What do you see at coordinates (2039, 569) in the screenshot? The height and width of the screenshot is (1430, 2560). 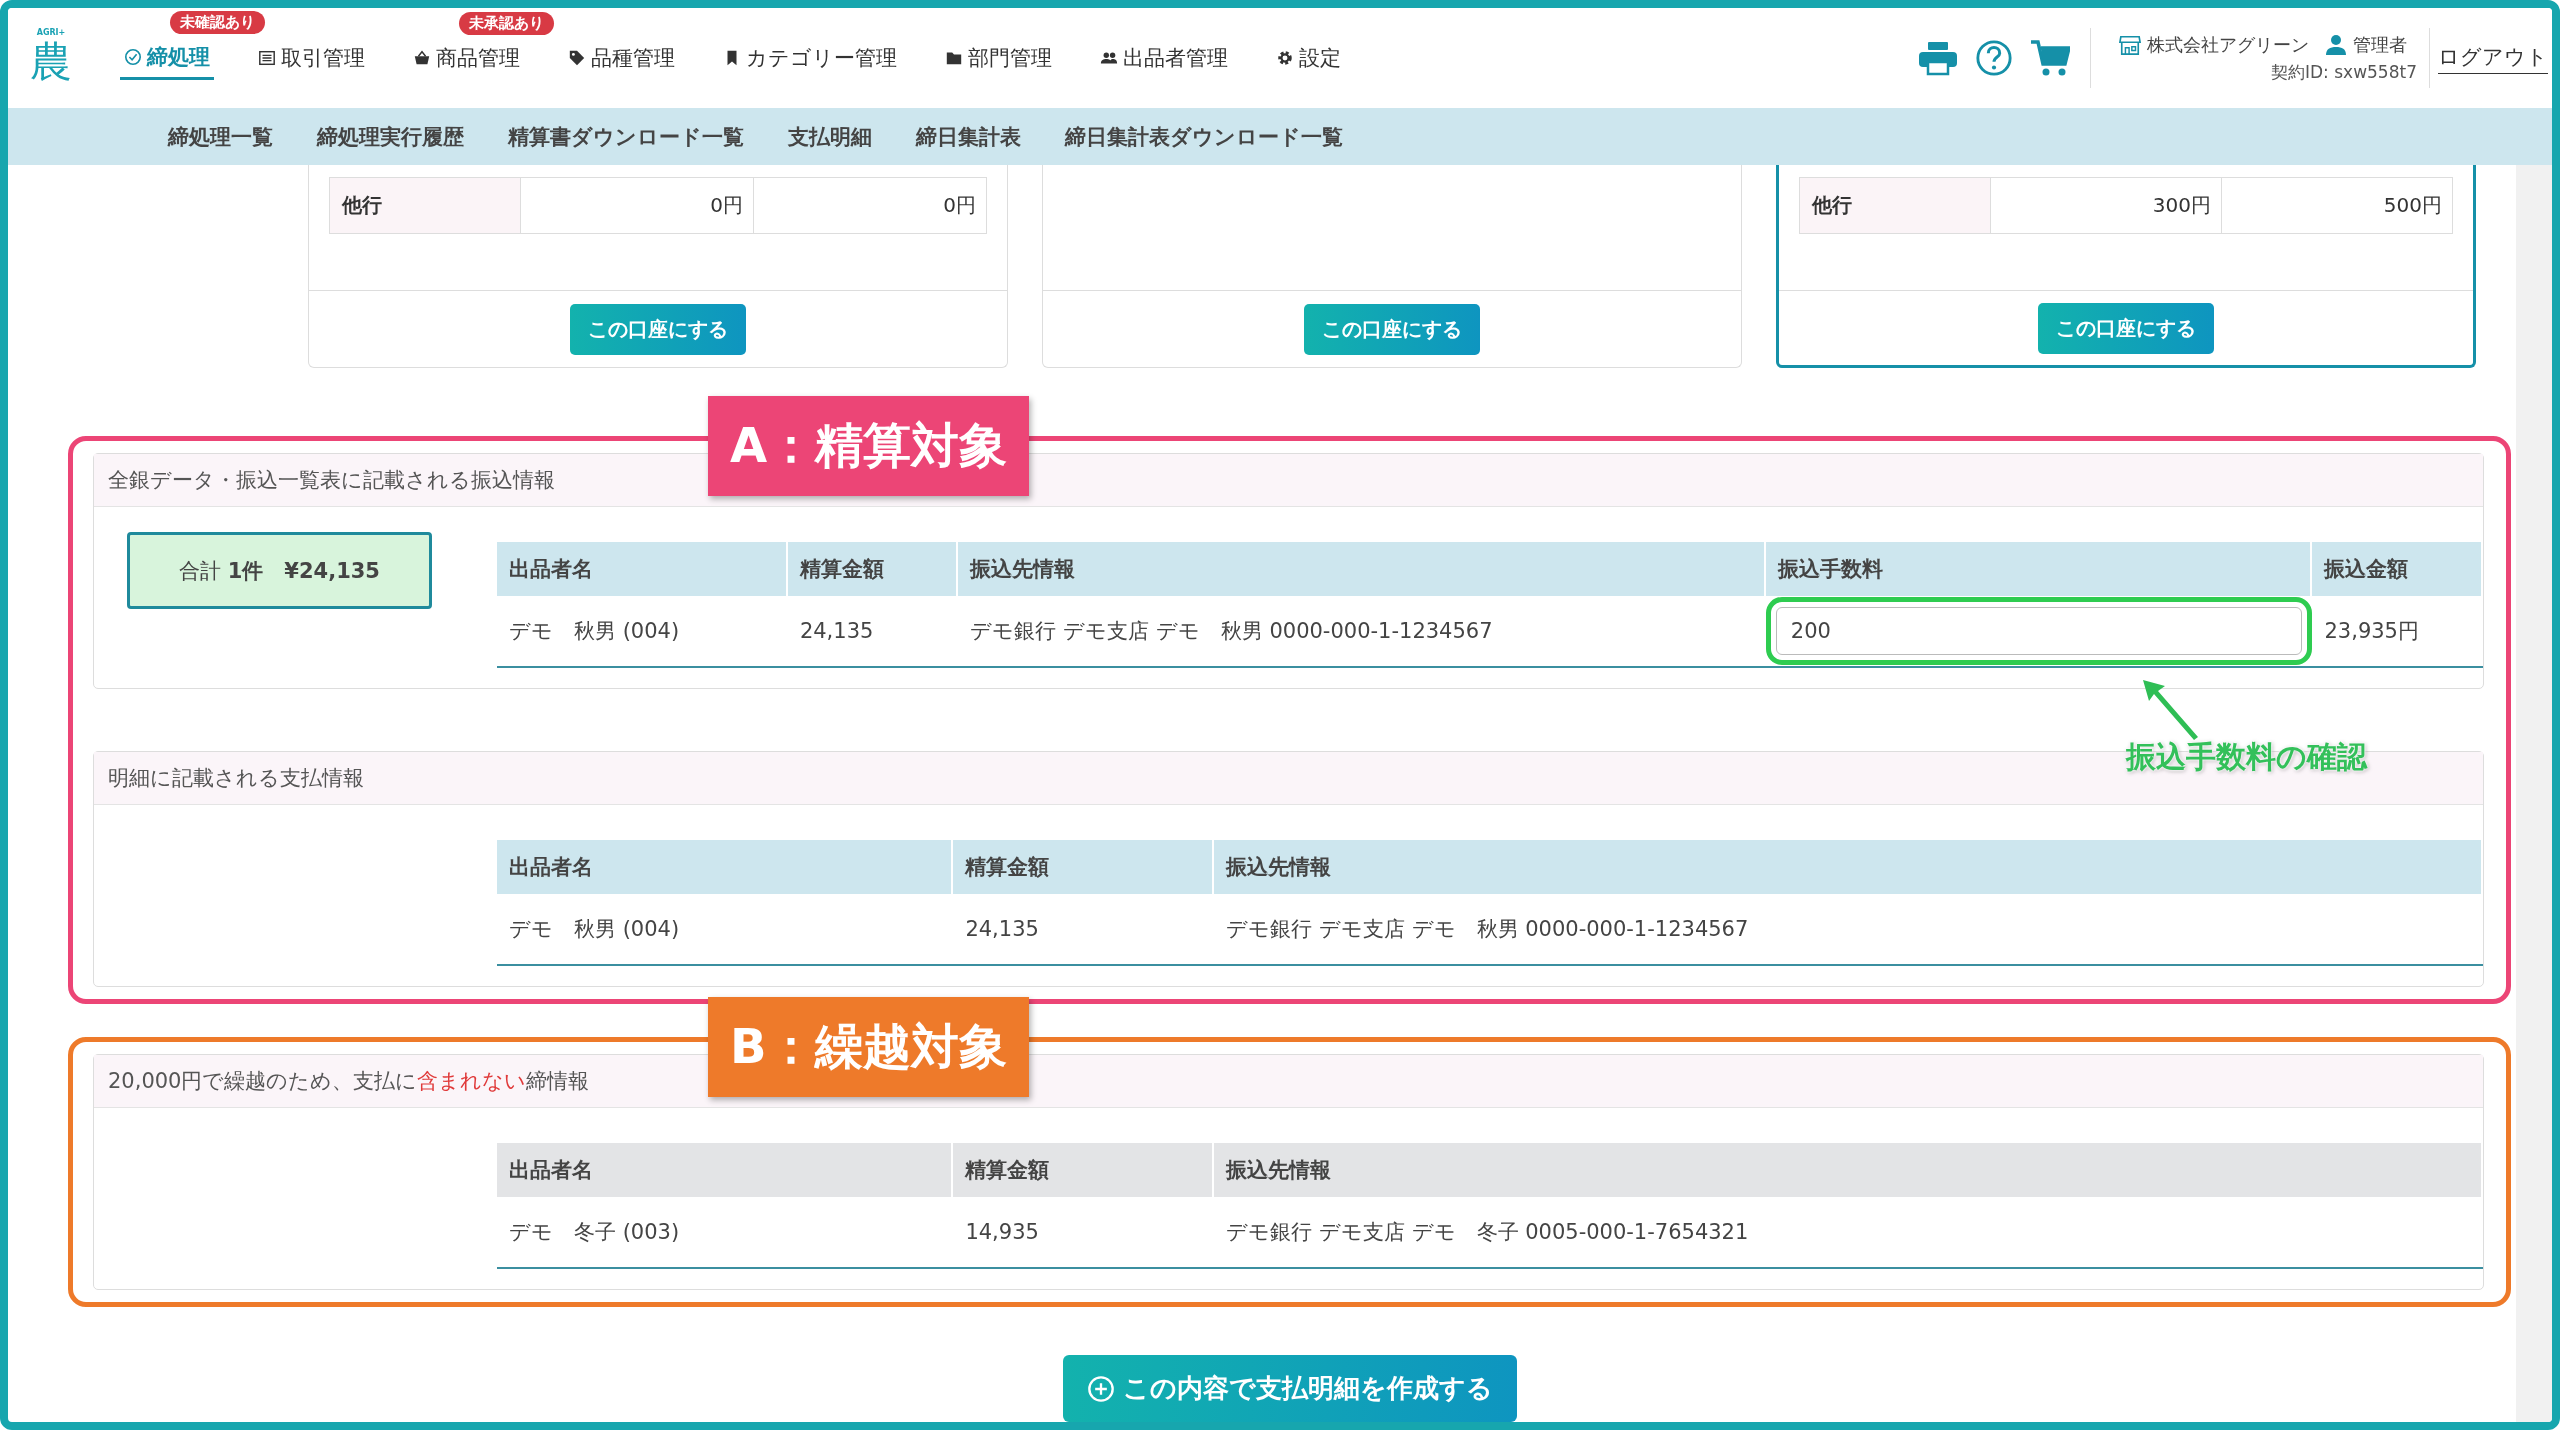 I see `column-header: 振込手数料` at bounding box center [2039, 569].